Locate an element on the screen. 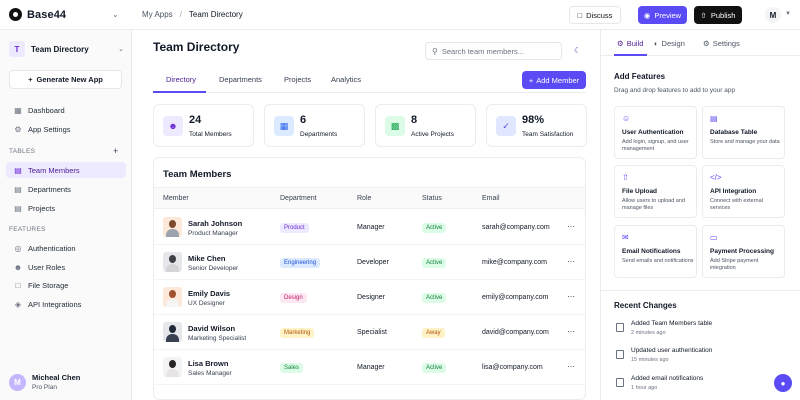 The height and width of the screenshot is (400, 800). sidebar-item-authentication: ◎ Authentication is located at coordinates (66, 248).